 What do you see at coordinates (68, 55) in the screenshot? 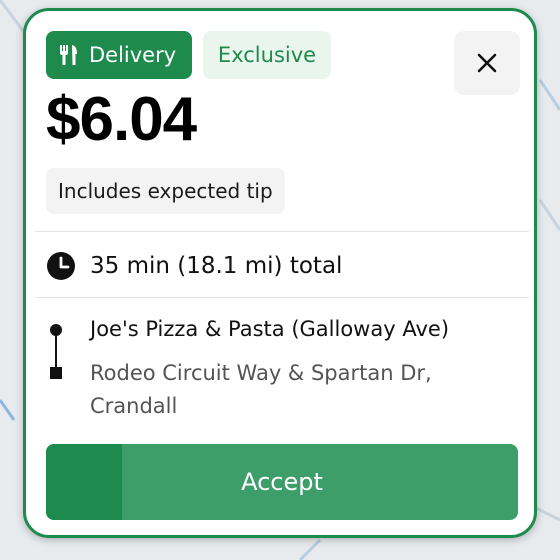
I see `utensils-icon` at bounding box center [68, 55].